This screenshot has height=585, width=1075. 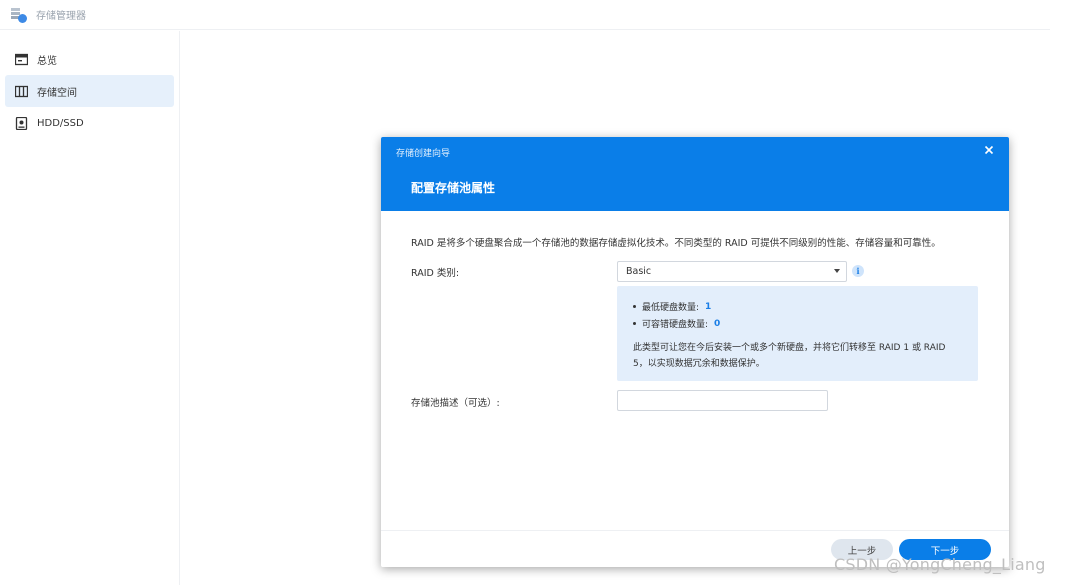 What do you see at coordinates (89, 59) in the screenshot?
I see `sidebar-item-overview: 总览` at bounding box center [89, 59].